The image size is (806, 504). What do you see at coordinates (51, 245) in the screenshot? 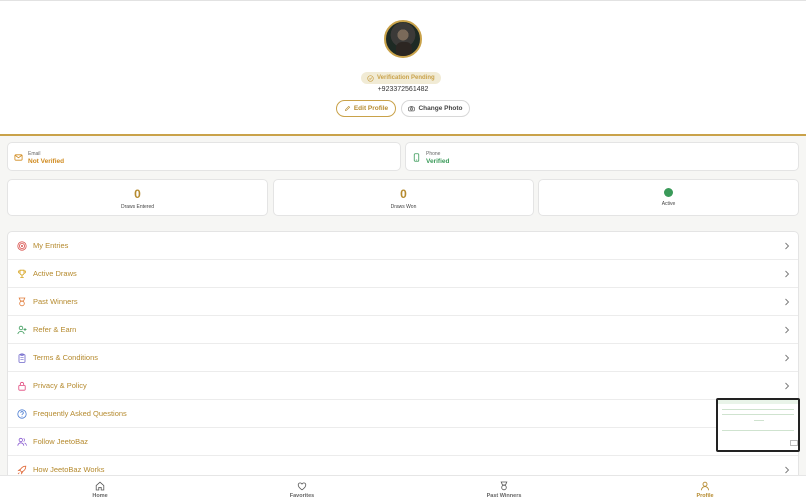
I see `menu-label: My Entries` at bounding box center [51, 245].